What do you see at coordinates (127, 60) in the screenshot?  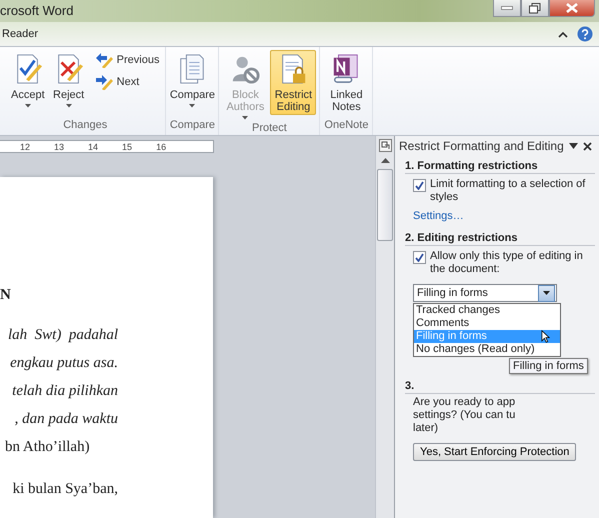 I see `ribbon-button: Previous` at bounding box center [127, 60].